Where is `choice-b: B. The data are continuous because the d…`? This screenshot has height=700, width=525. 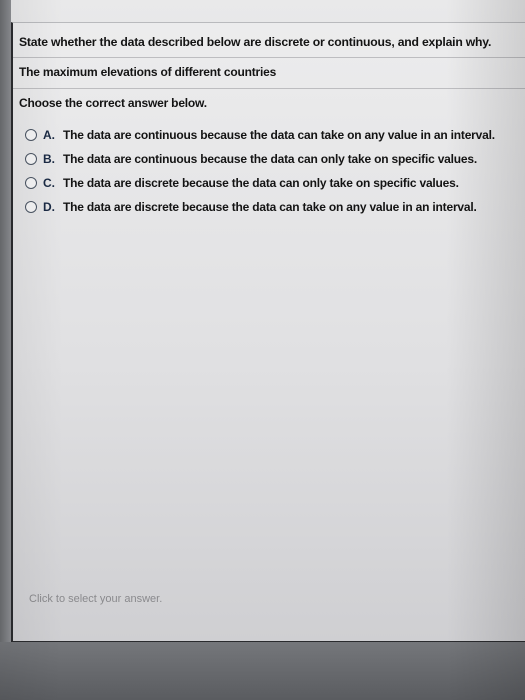
choice-b: B. The data are continuous because the d… is located at coordinates (260, 159).